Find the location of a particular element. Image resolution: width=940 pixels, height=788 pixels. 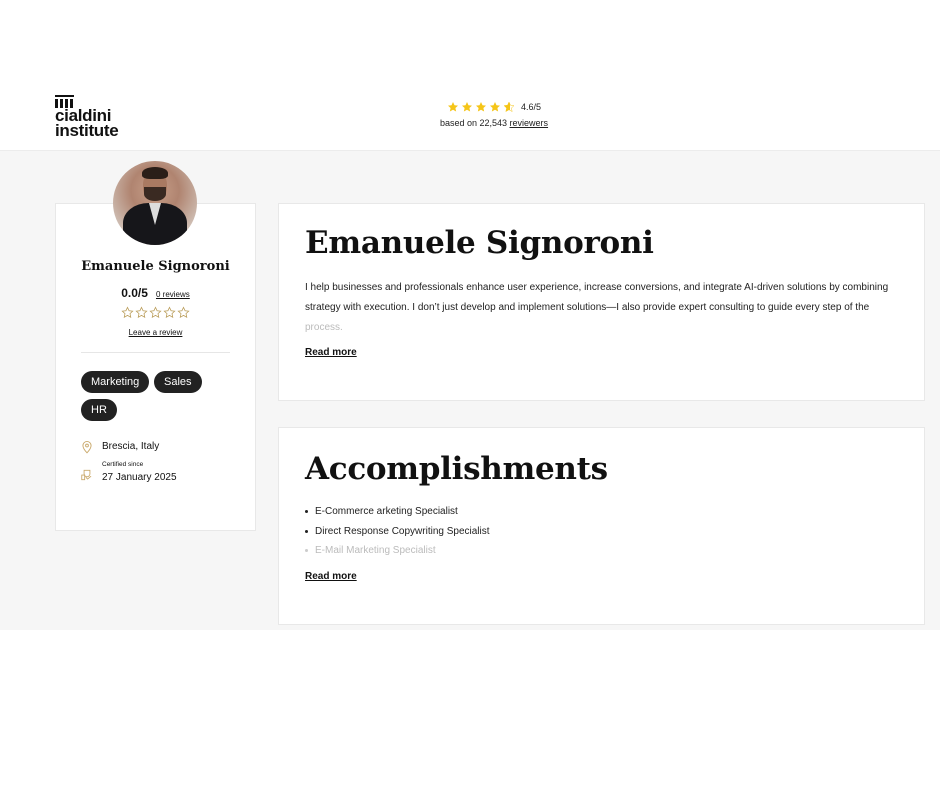

avatar is located at coordinates (155, 203).